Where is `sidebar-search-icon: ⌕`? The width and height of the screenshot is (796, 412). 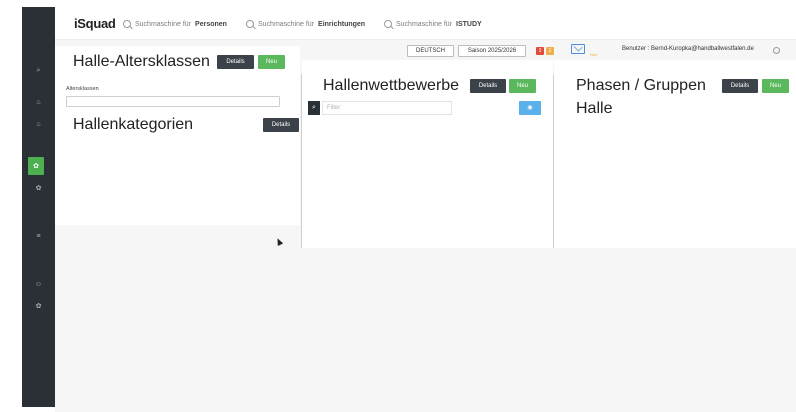 sidebar-search-icon: ⌕ is located at coordinates (38, 71).